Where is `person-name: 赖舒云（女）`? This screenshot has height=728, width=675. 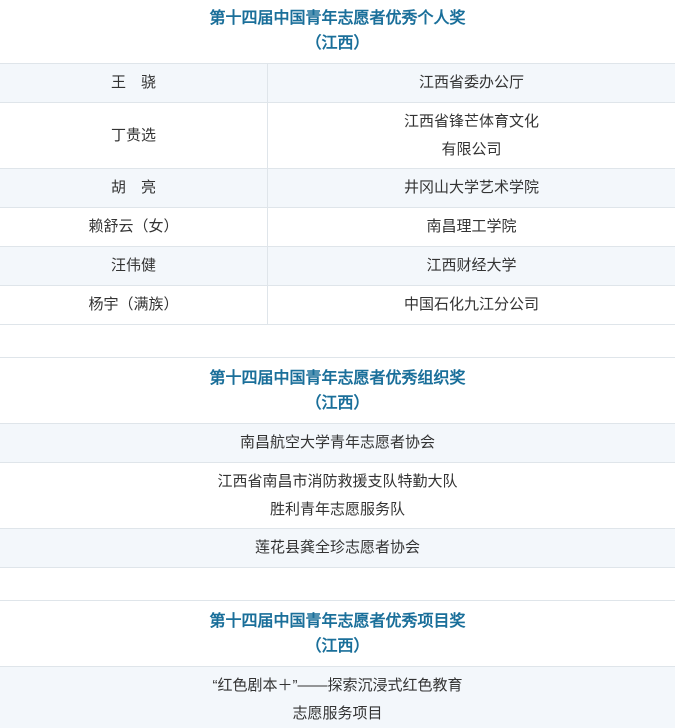
person-name: 赖舒云（女） is located at coordinates (134, 227).